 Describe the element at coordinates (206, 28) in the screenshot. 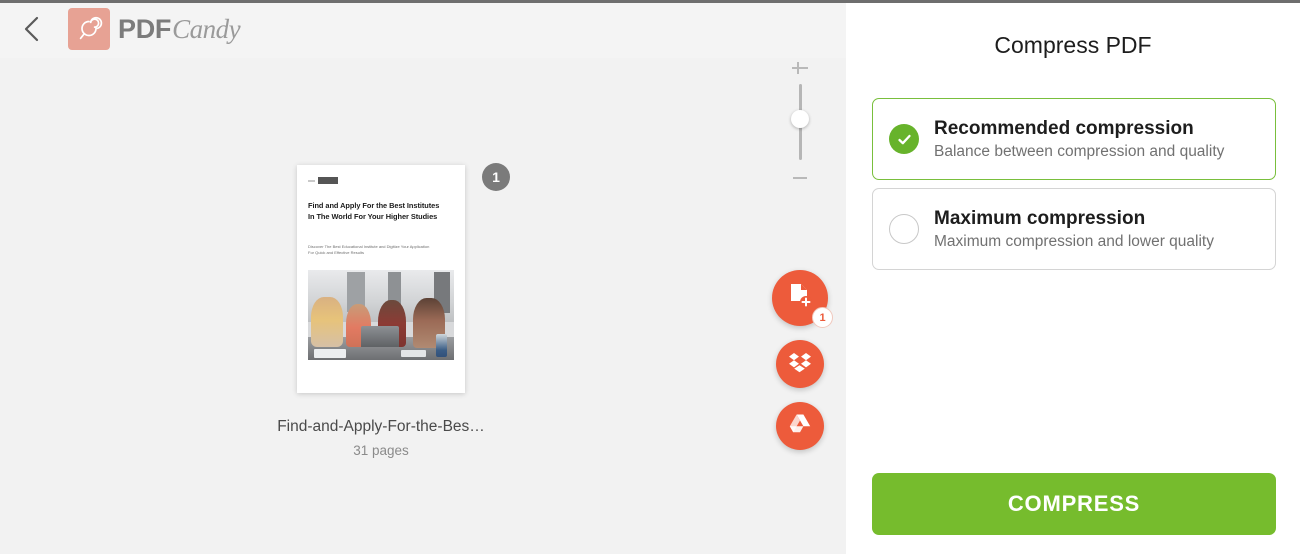

I see `brand-secondary: Candy` at that location.